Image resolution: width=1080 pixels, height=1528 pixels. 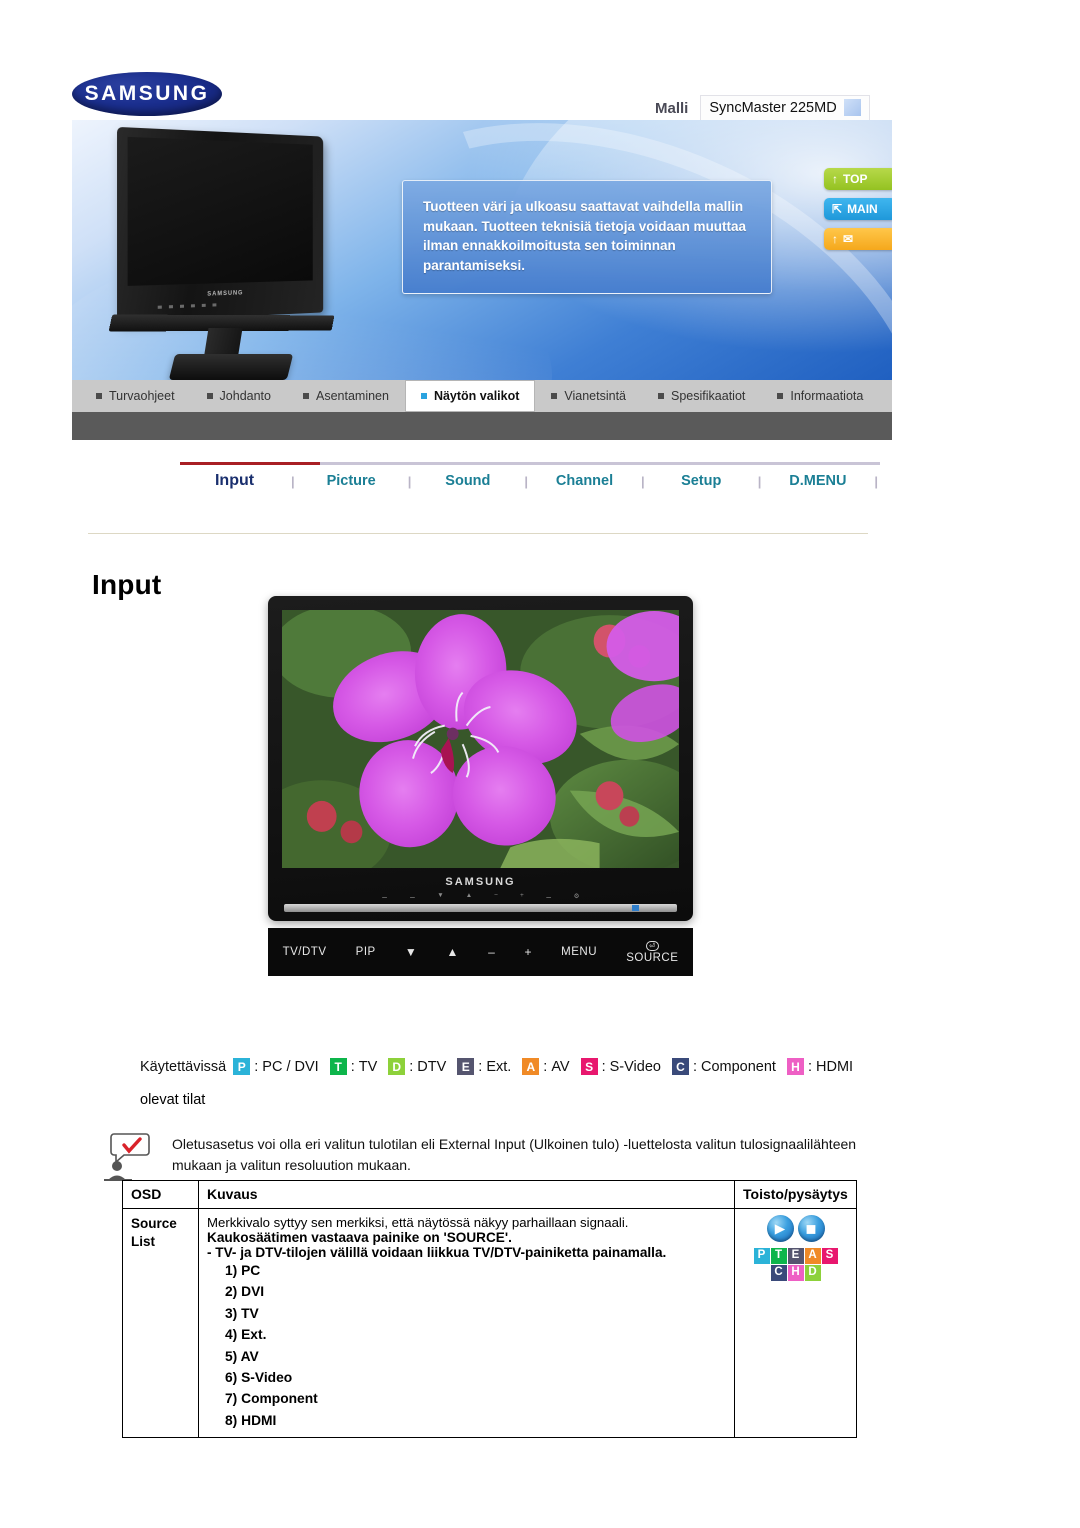 I want to click on model-value: SyncMaster 225MD, so click(x=773, y=107).